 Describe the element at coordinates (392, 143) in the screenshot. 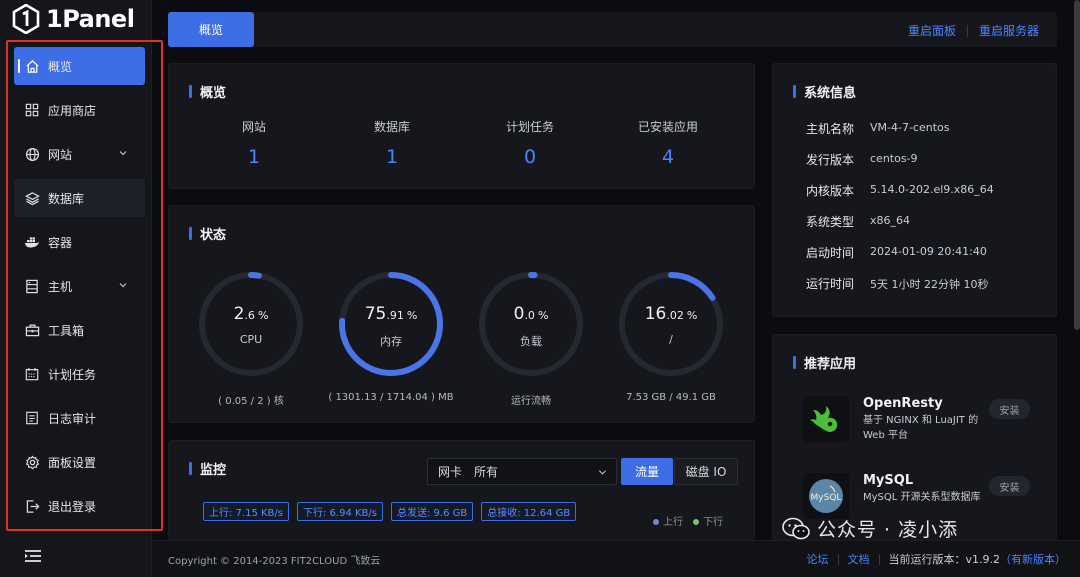

I see `stat-databases: 数据库 1` at that location.